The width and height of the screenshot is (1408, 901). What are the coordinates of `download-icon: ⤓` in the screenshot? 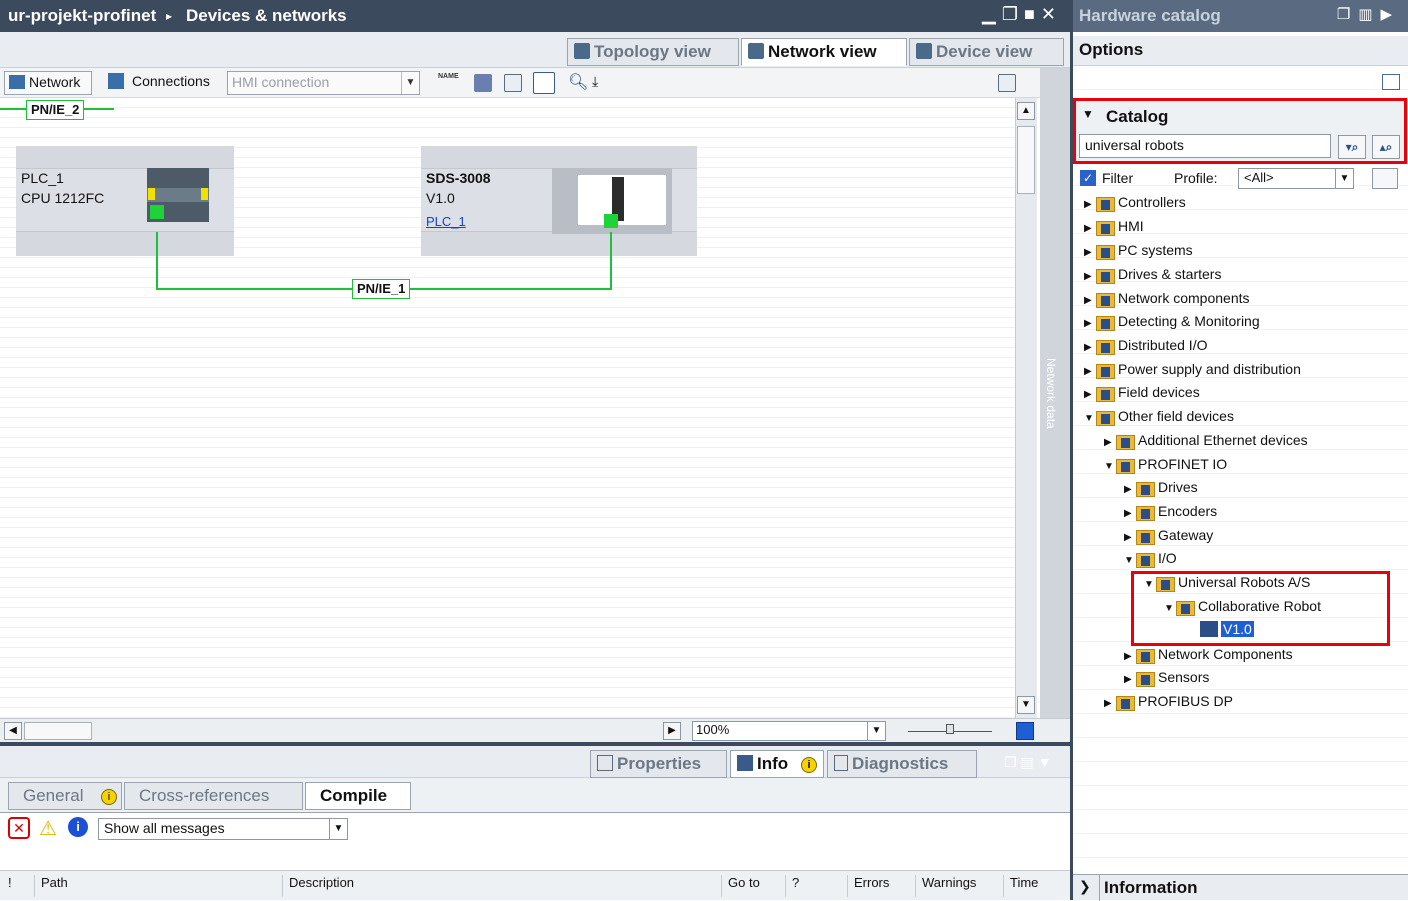 It's located at (601, 82).